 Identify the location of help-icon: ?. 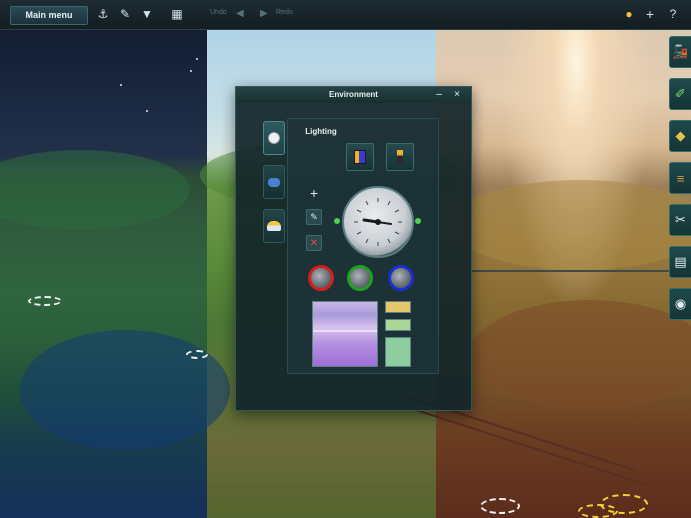
(673, 14).